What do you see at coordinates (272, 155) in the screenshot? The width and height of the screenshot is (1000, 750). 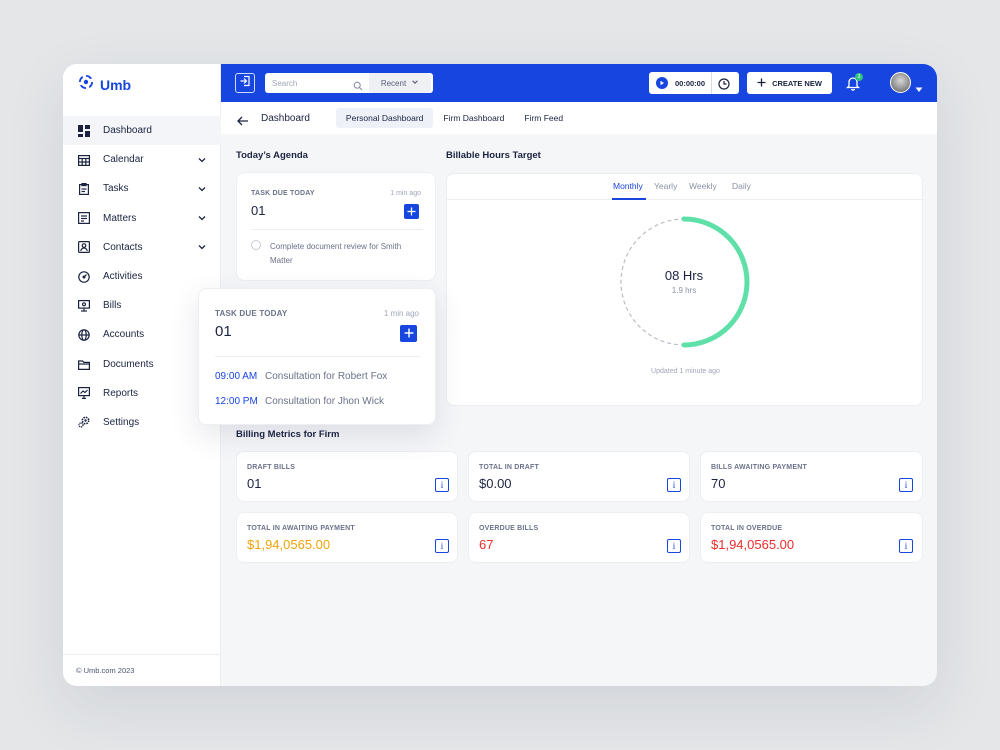 I see `agenda-title: Today’s Agenda` at bounding box center [272, 155].